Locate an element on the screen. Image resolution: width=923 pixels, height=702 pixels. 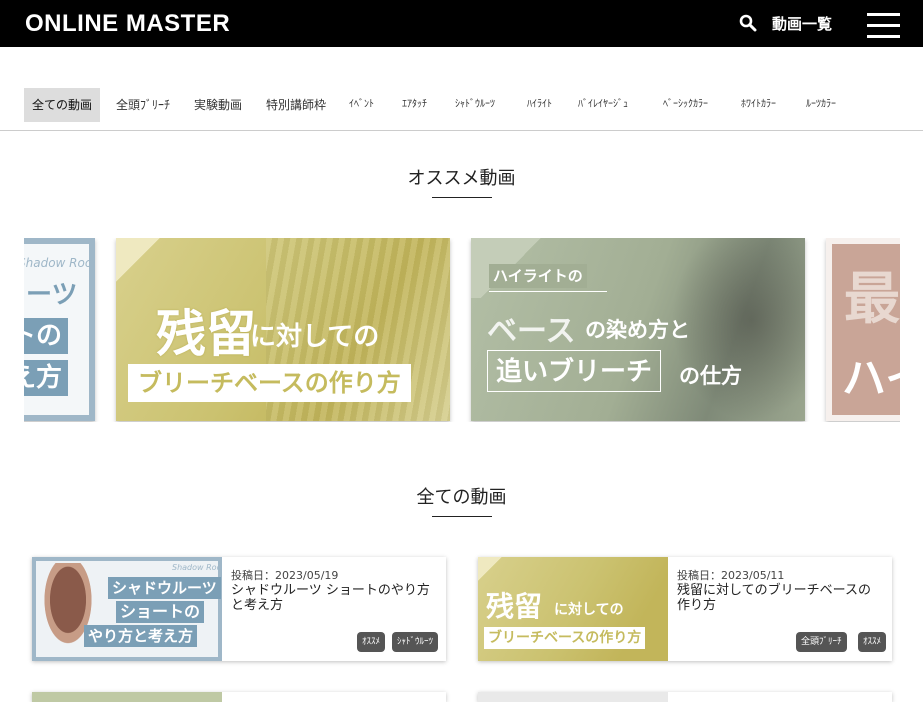
slide-tag: Shadow Roots is located at coordinates (59, 263).